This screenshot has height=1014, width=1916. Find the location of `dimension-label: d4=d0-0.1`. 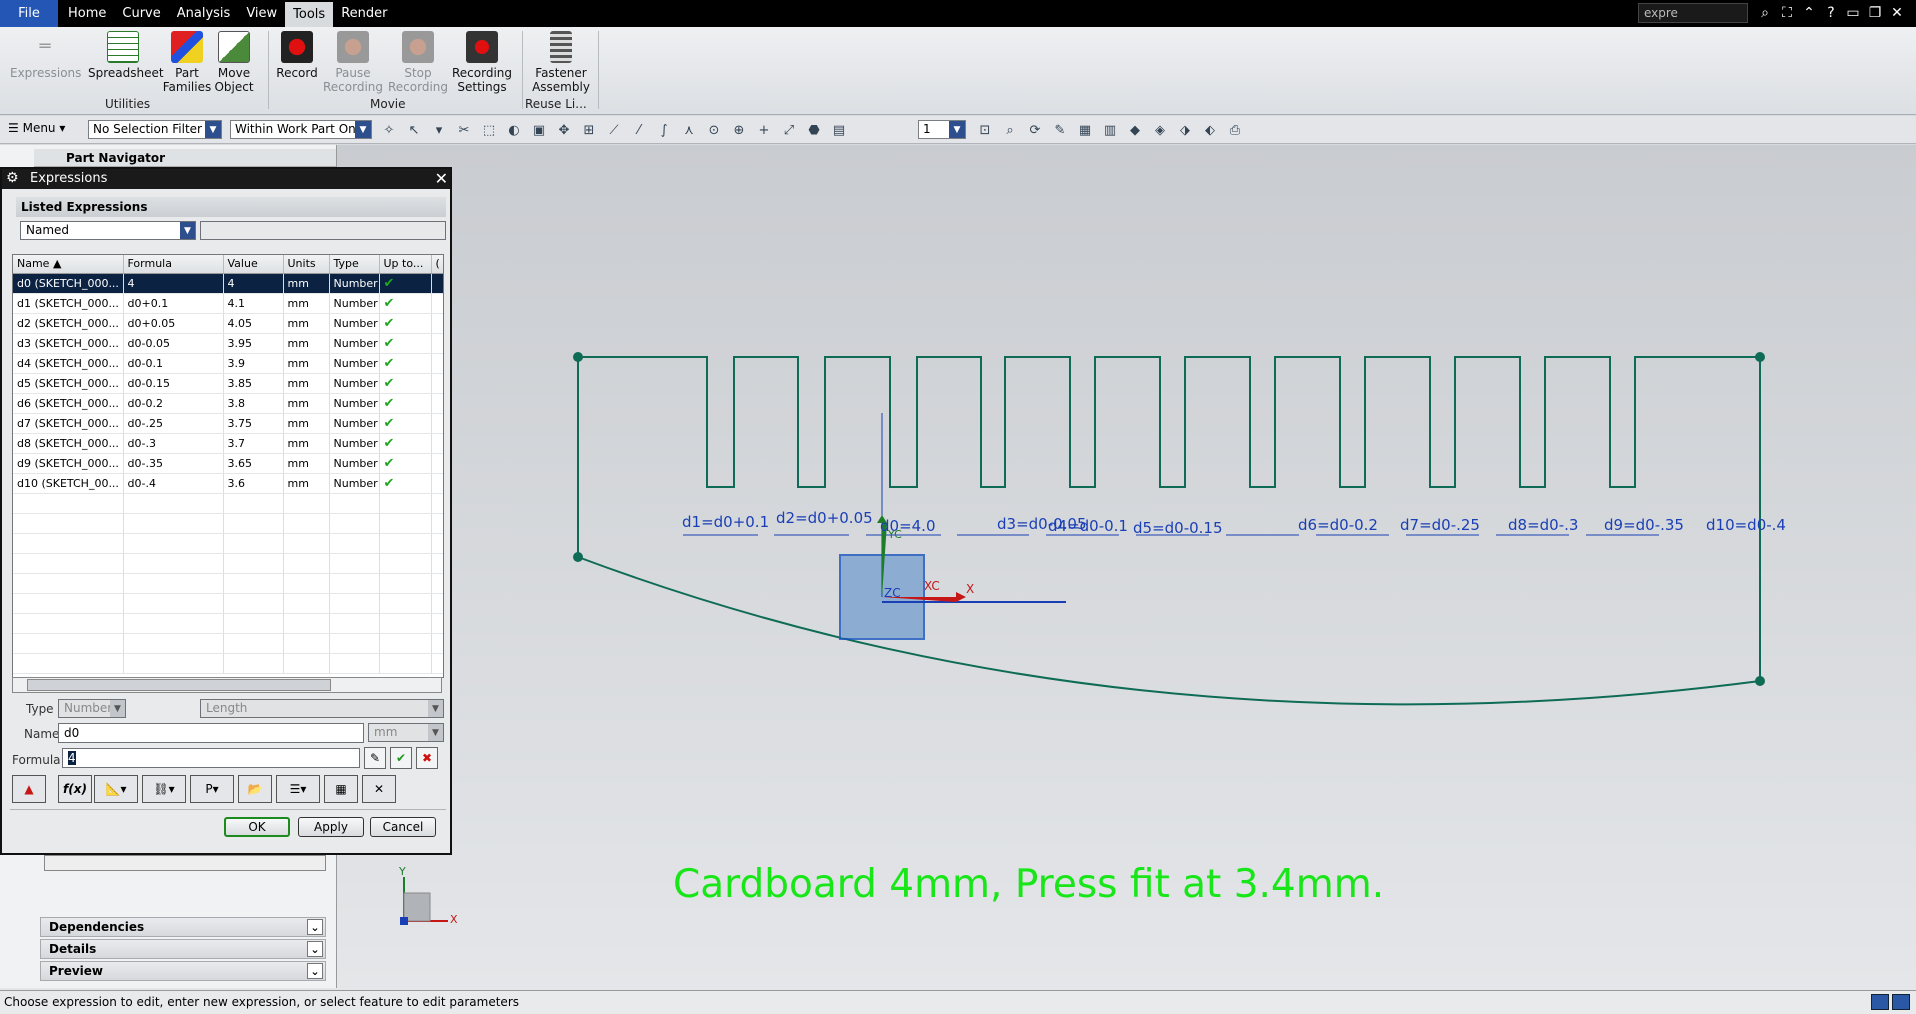

dimension-label: d4=d0-0.1 is located at coordinates (1088, 526).